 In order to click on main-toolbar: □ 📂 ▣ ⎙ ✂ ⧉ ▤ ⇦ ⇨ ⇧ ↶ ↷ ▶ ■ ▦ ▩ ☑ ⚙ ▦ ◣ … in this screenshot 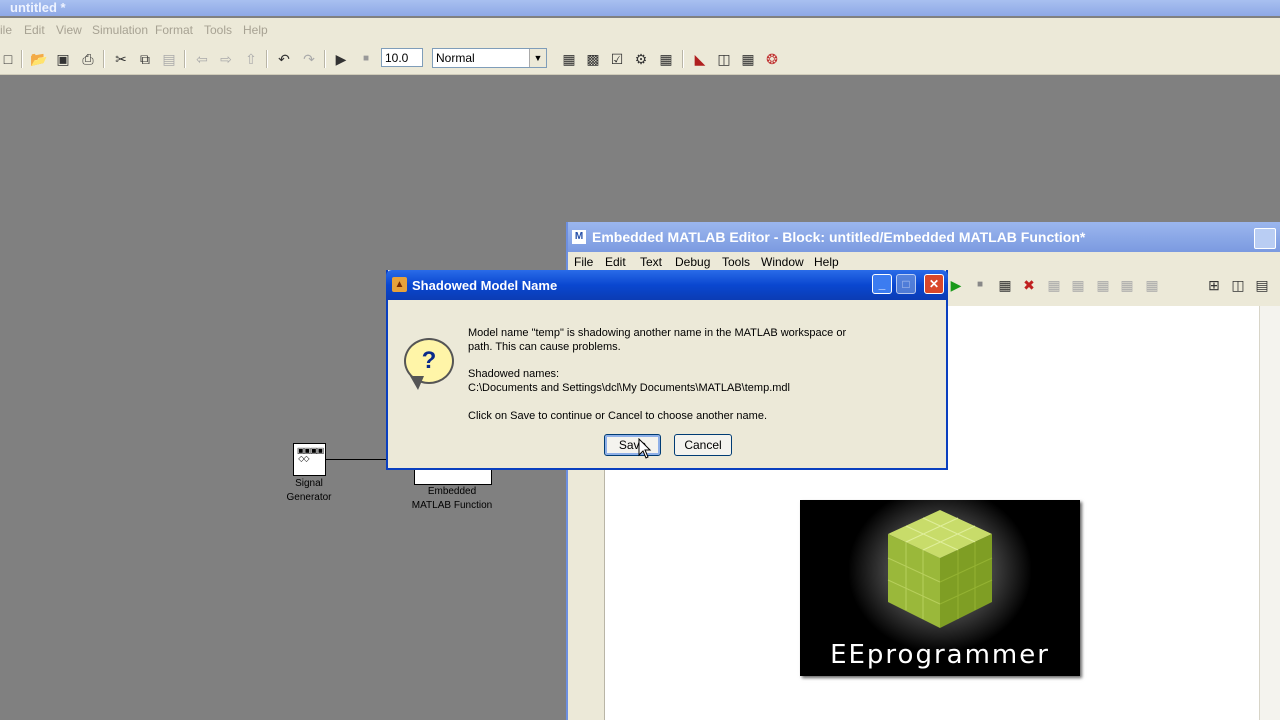, I will do `click(640, 58)`.